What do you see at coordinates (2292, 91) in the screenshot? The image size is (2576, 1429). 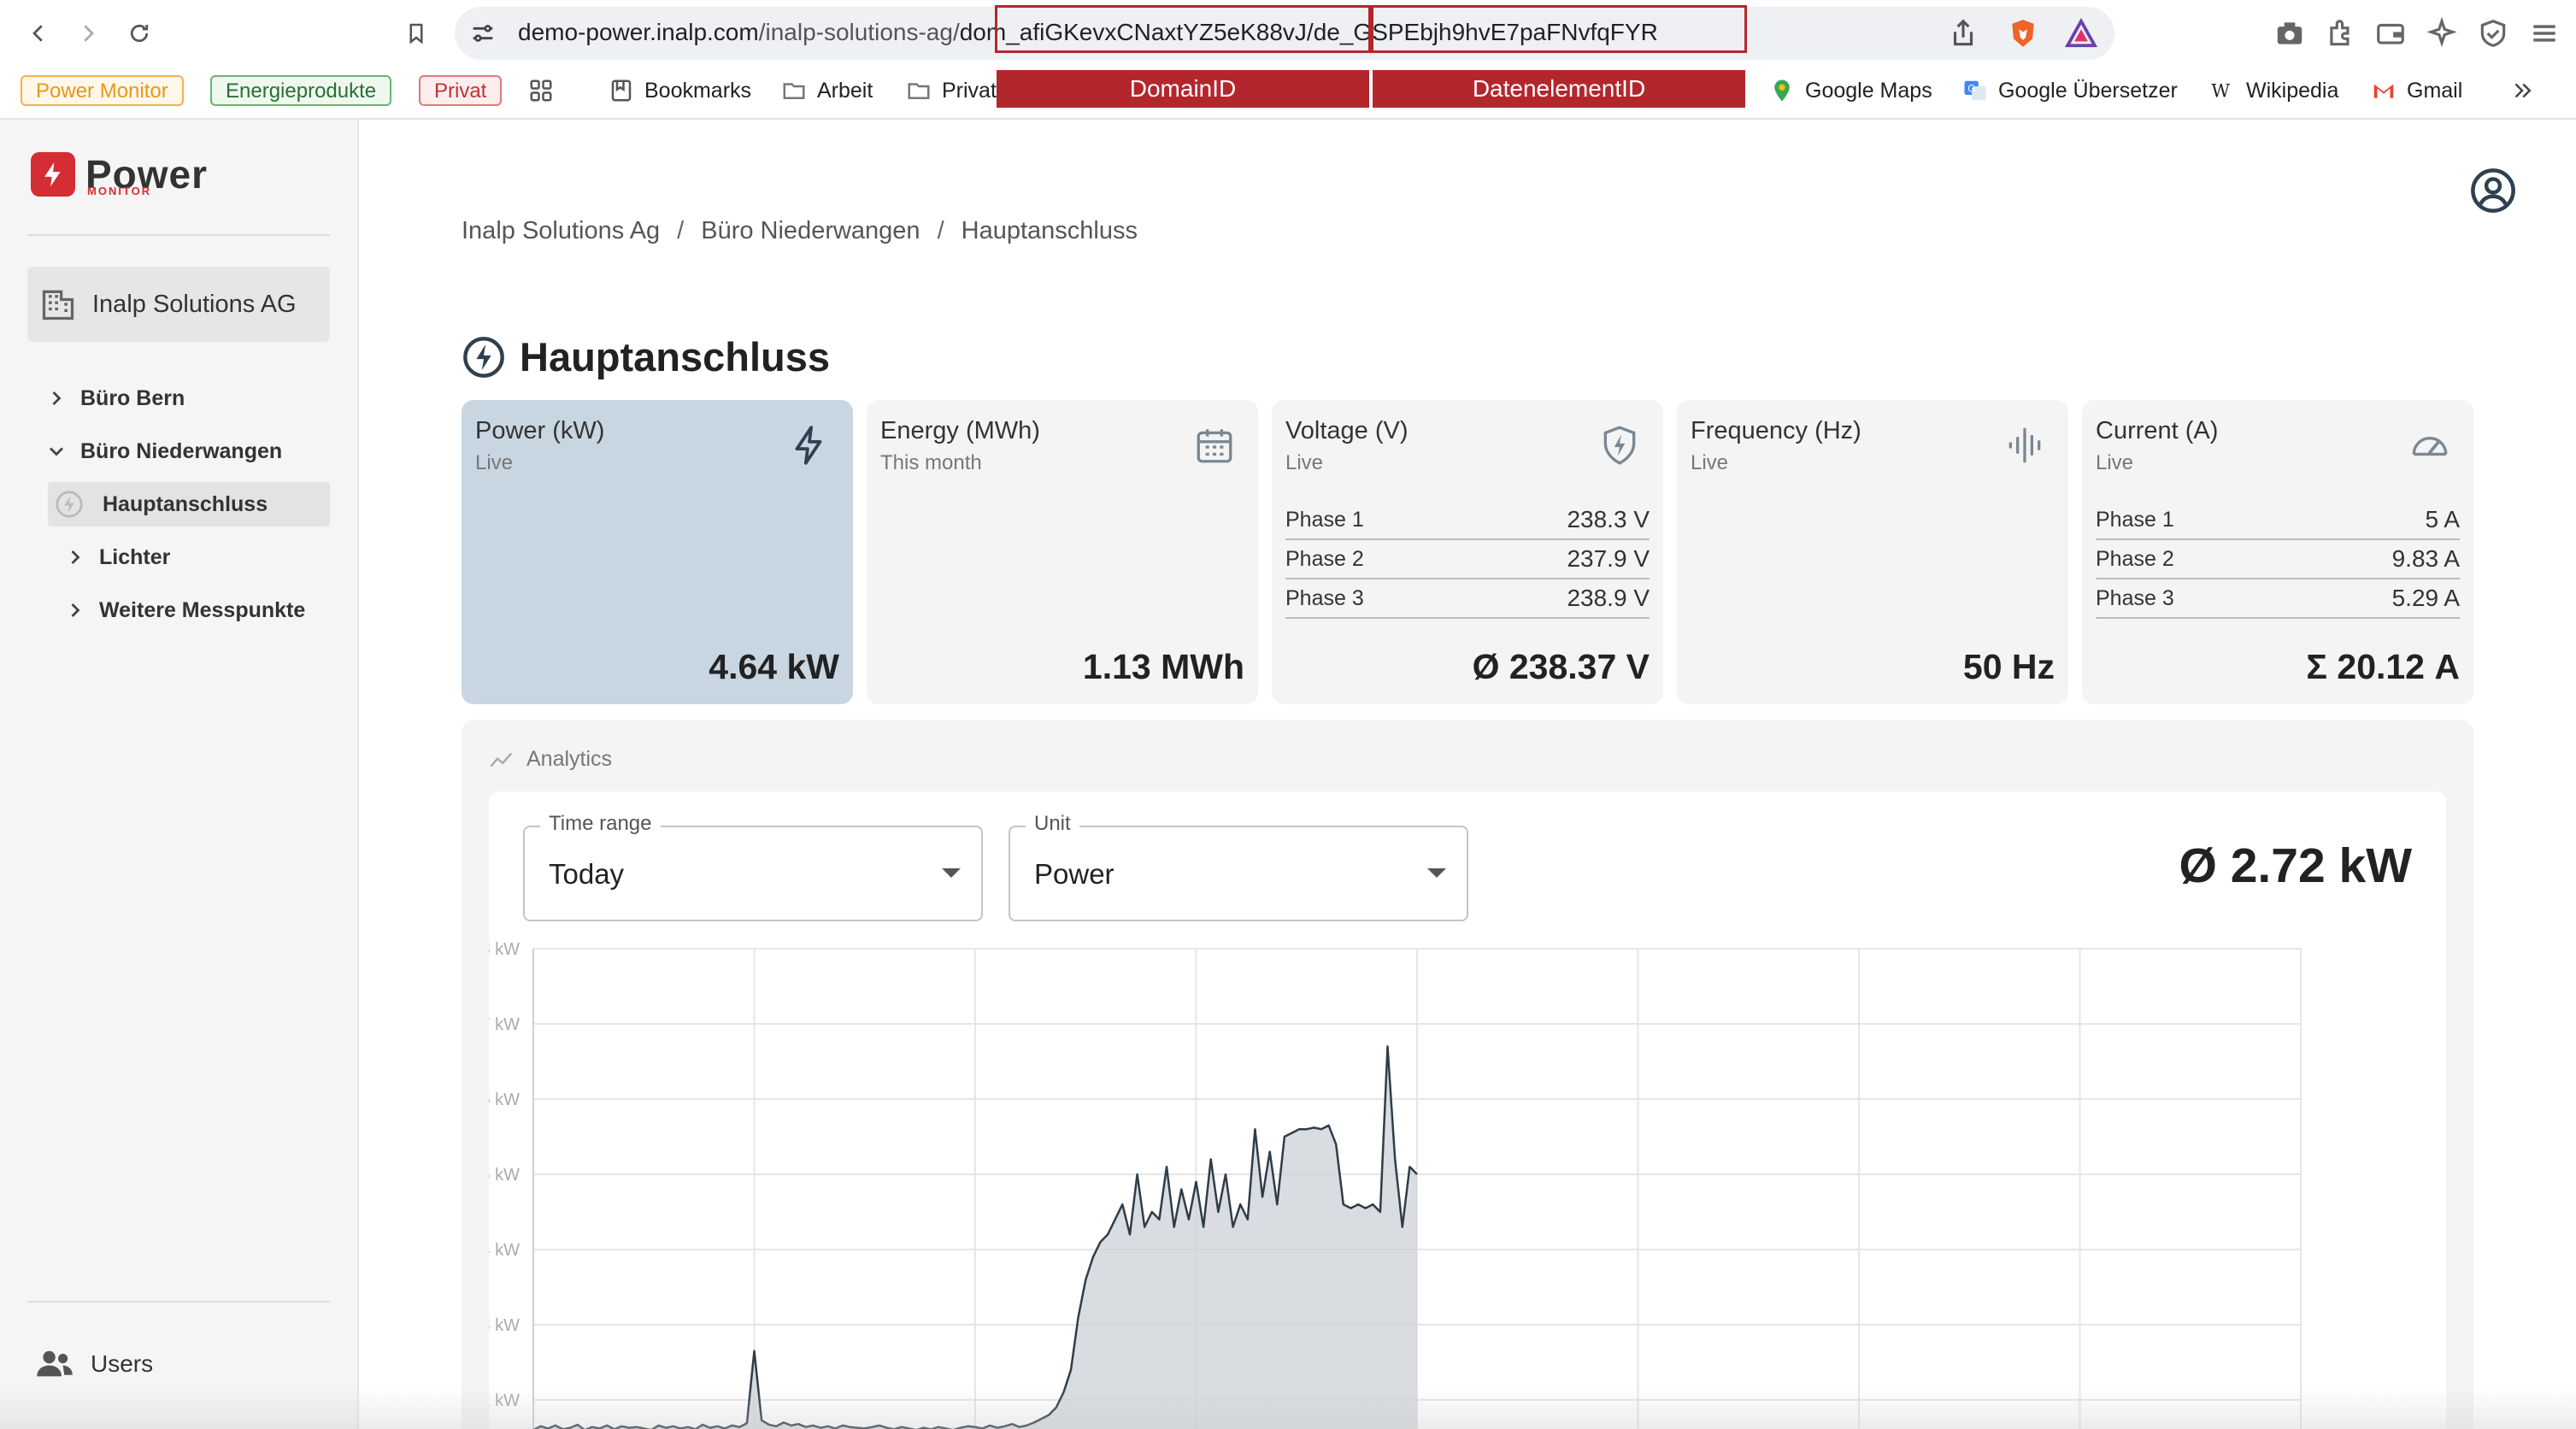 I see `bookmark-wikipedia-label: Wikipedia` at bounding box center [2292, 91].